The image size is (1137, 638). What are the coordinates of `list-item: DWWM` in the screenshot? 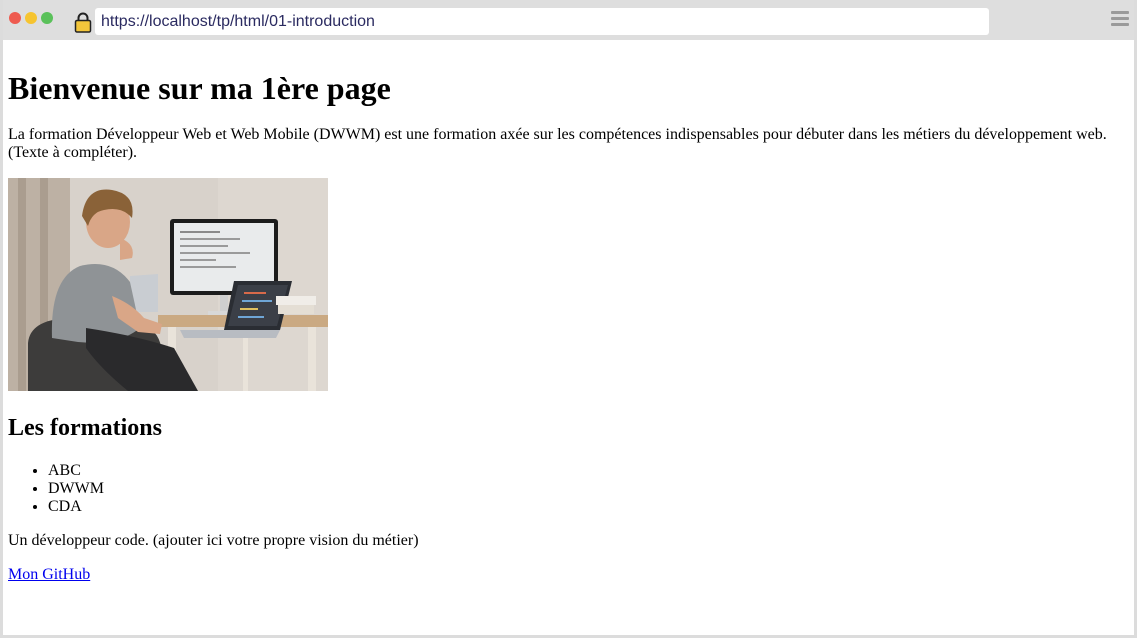 It's located at (76, 489).